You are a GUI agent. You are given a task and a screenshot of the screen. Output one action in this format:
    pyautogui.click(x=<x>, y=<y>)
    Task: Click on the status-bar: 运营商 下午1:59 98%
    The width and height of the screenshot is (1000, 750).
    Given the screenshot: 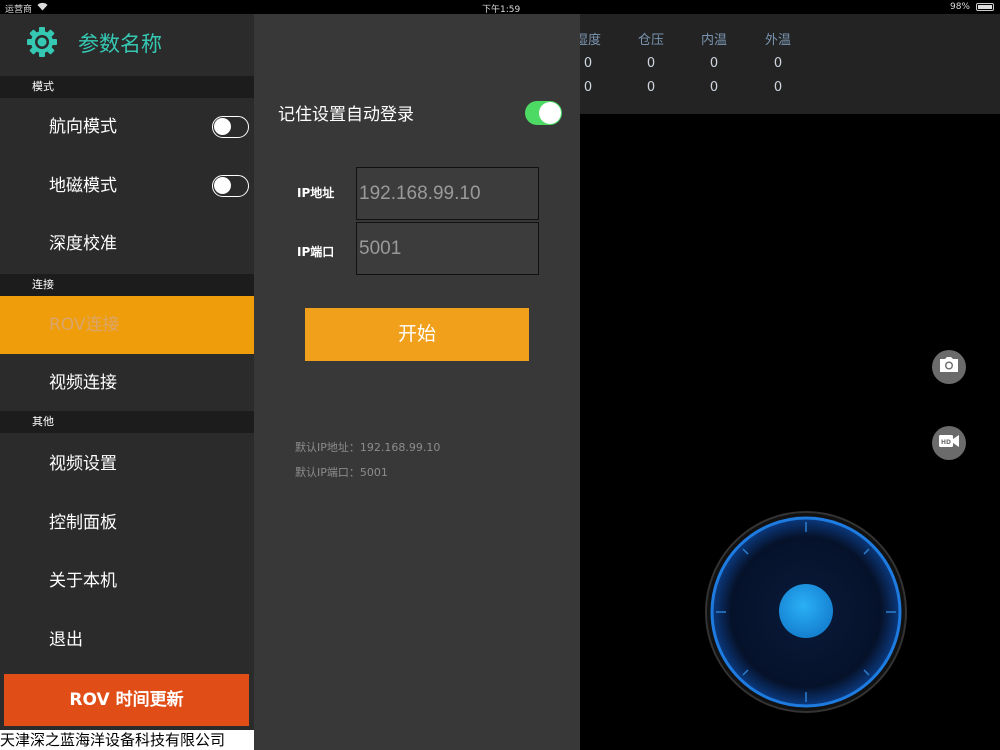 What is the action you would take?
    pyautogui.click(x=500, y=7)
    